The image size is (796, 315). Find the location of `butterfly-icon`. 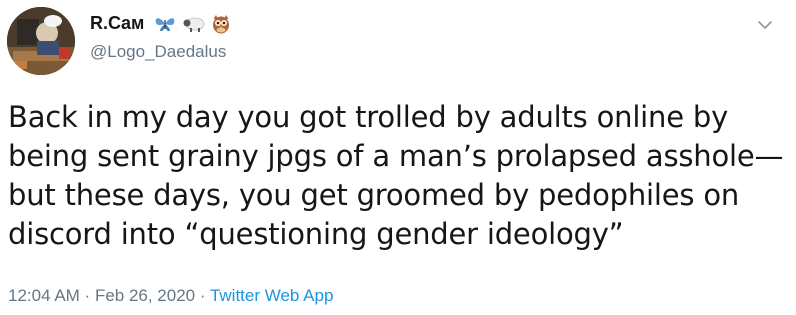

butterfly-icon is located at coordinates (165, 24).